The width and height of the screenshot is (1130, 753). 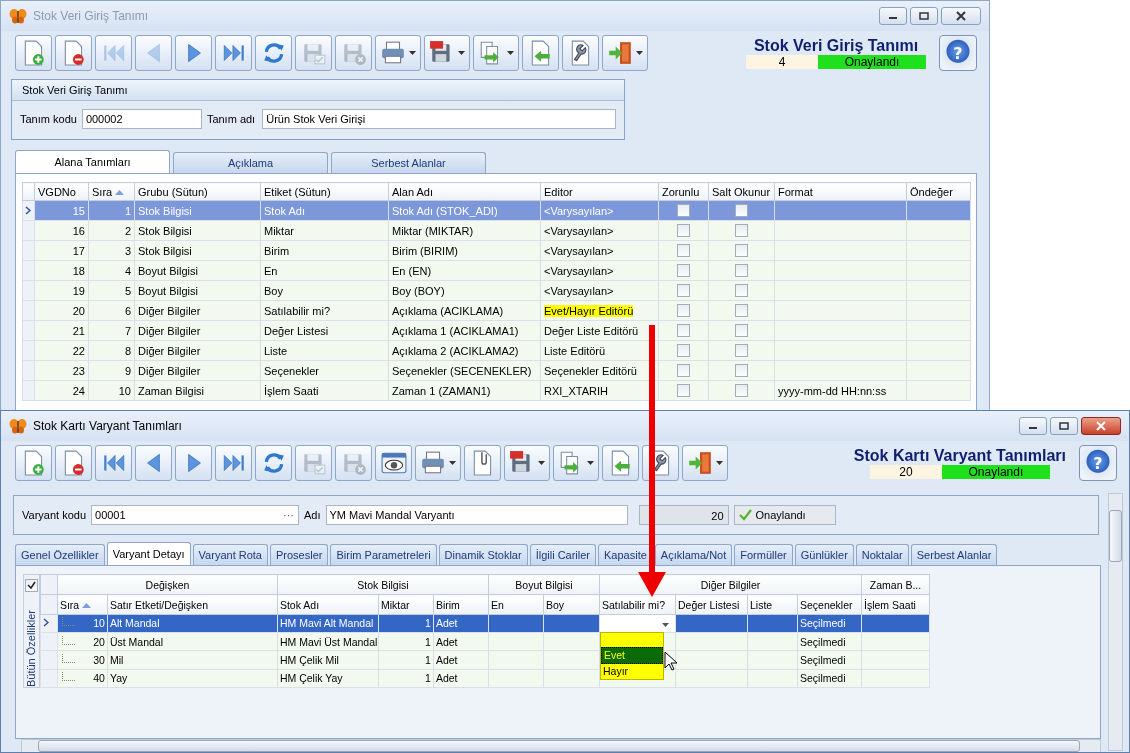 I want to click on column-header: Salt Okunur, so click(x=741, y=191).